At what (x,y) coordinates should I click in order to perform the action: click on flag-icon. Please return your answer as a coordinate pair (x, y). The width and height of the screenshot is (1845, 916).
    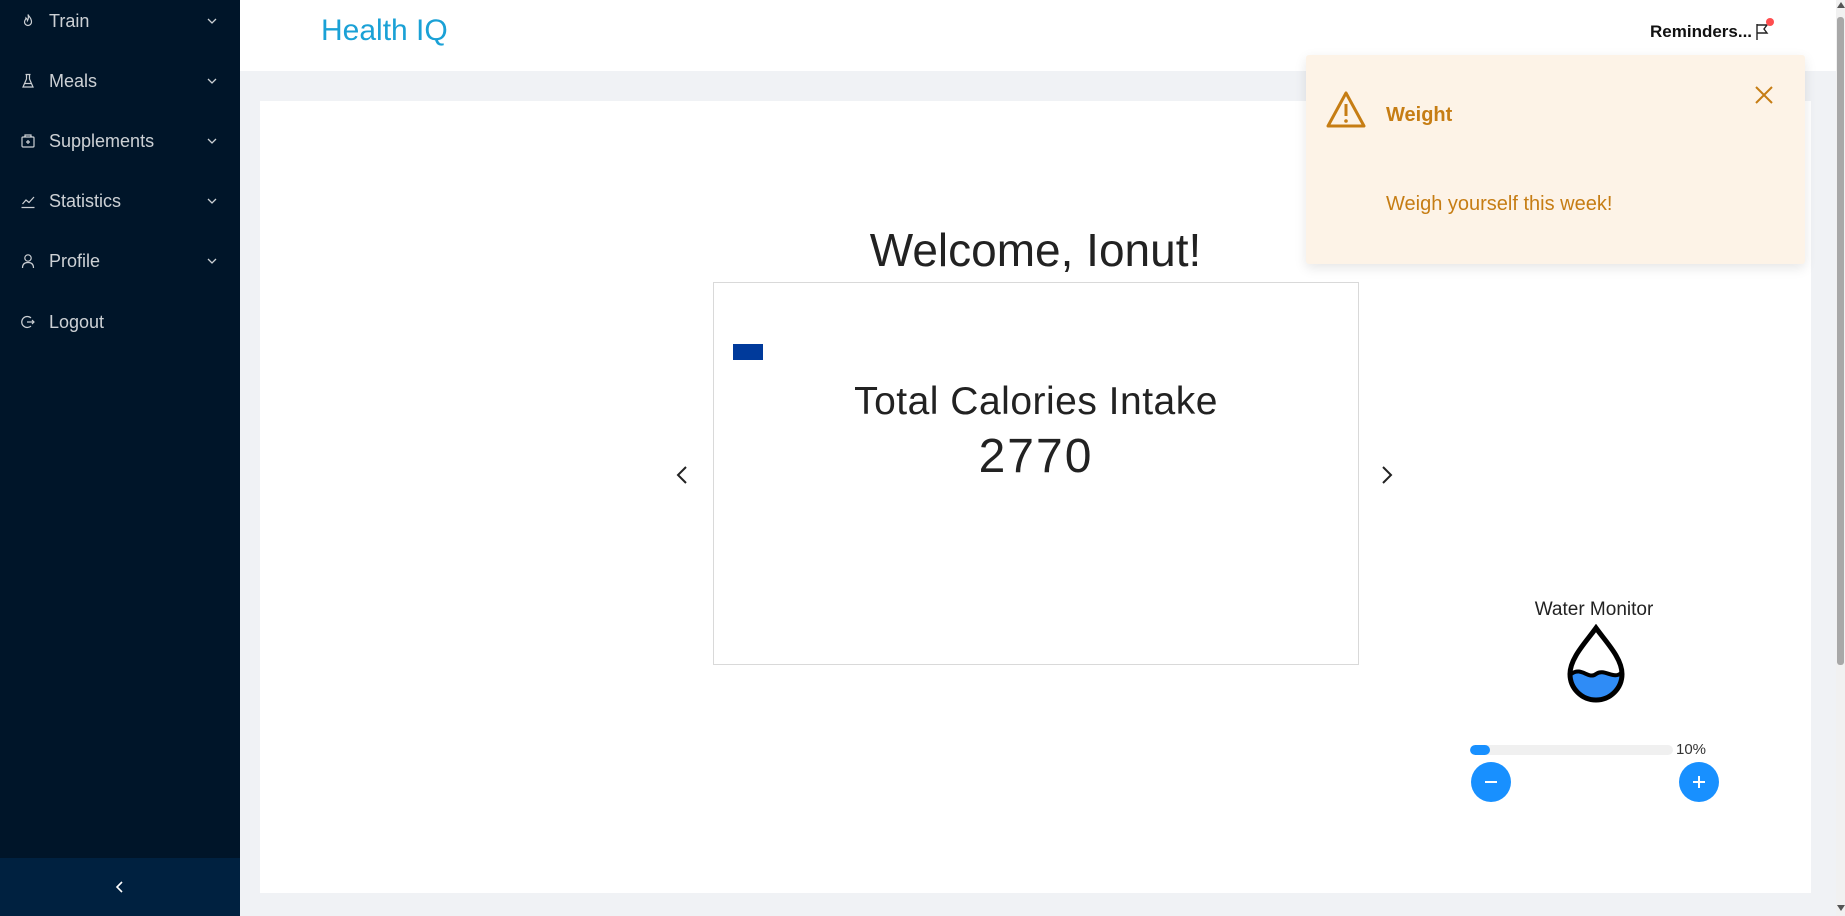
    Looking at the image, I should click on (1764, 30).